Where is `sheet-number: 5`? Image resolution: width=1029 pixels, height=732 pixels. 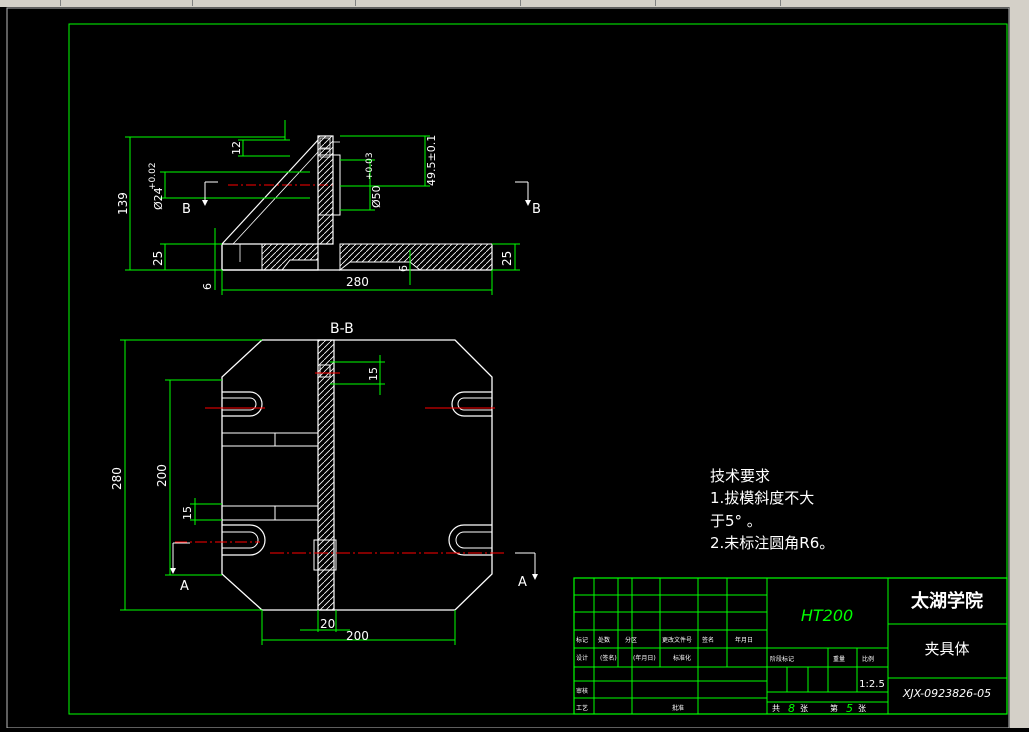 sheet-number: 5 is located at coordinates (849, 708).